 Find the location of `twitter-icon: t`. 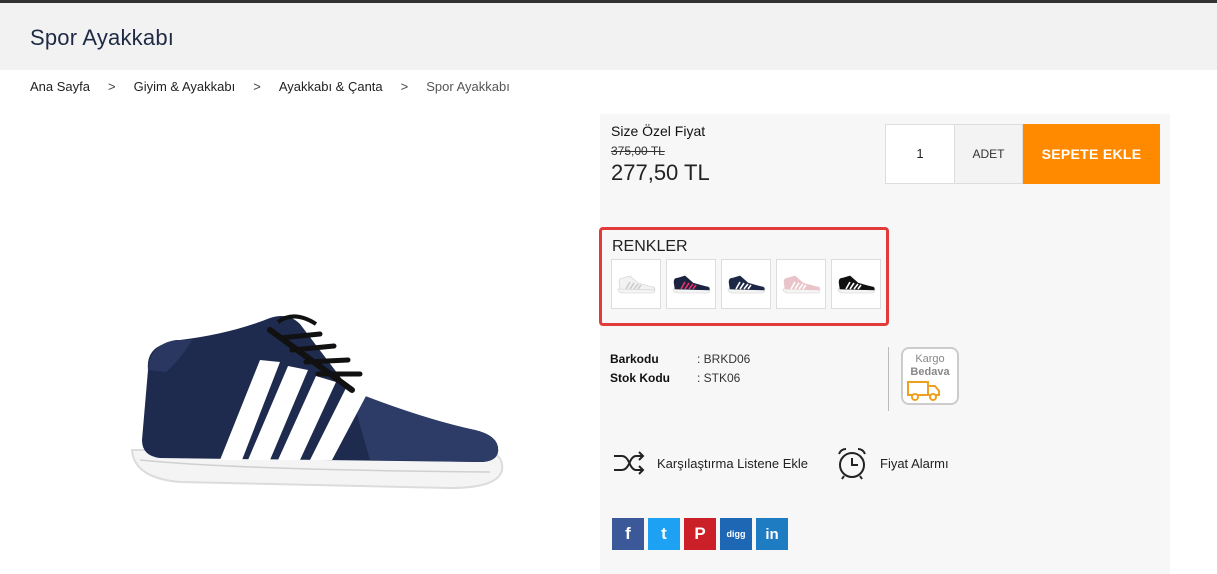

twitter-icon: t is located at coordinates (664, 533).